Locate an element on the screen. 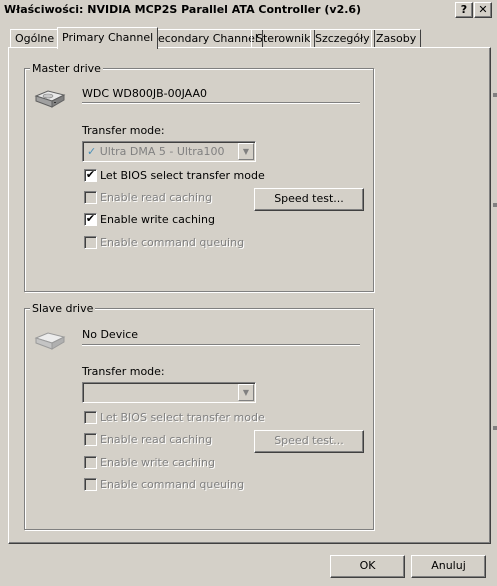 Image resolution: width=497 pixels, height=586 pixels. tab-general: Ogólne is located at coordinates (35, 38).